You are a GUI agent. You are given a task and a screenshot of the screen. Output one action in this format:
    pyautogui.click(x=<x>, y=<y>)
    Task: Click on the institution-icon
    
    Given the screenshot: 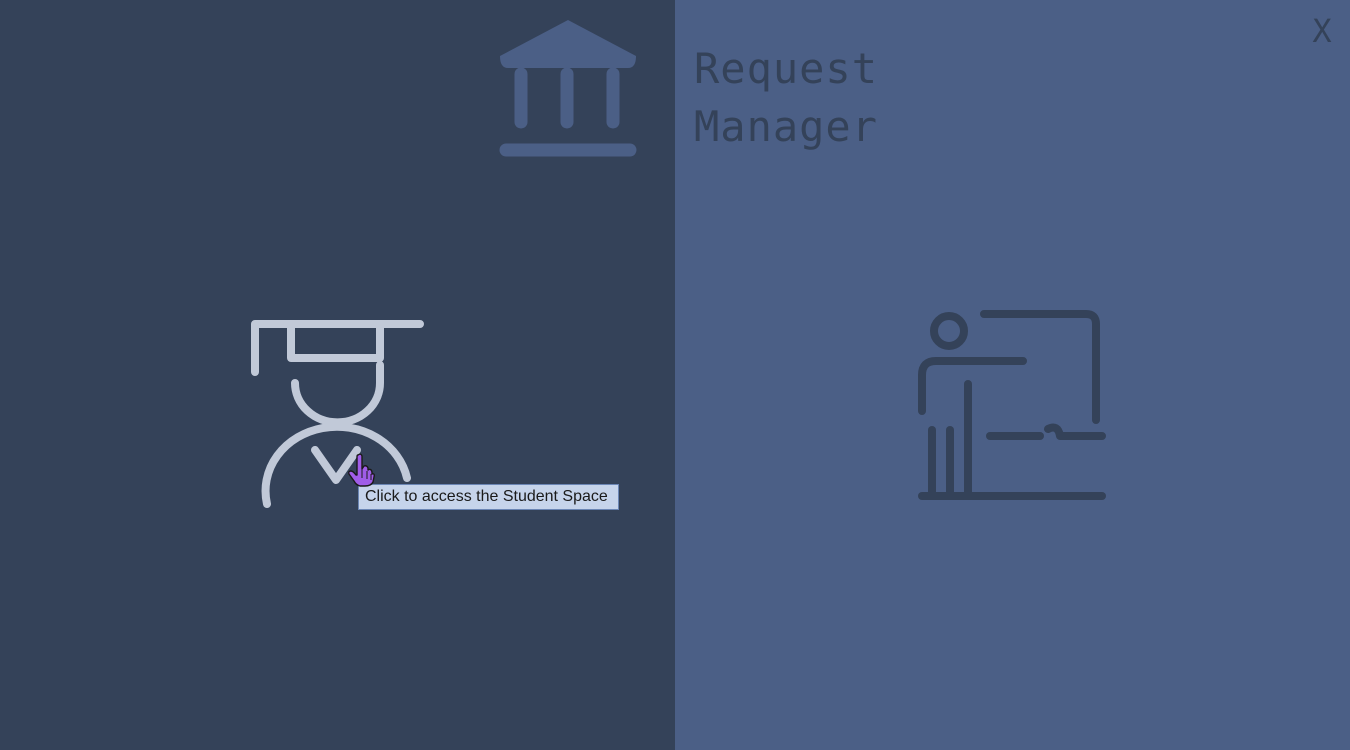 What is the action you would take?
    pyautogui.click(x=568, y=88)
    